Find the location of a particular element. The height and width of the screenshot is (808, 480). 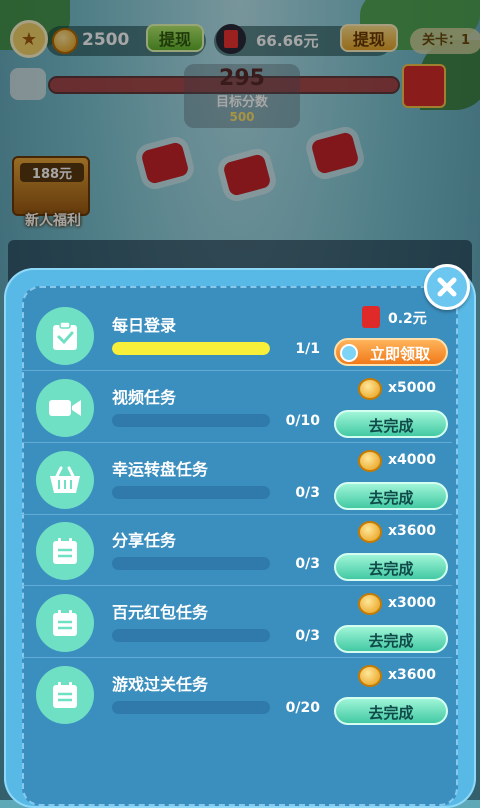

task-reward: 0.2元 is located at coordinates (407, 318).